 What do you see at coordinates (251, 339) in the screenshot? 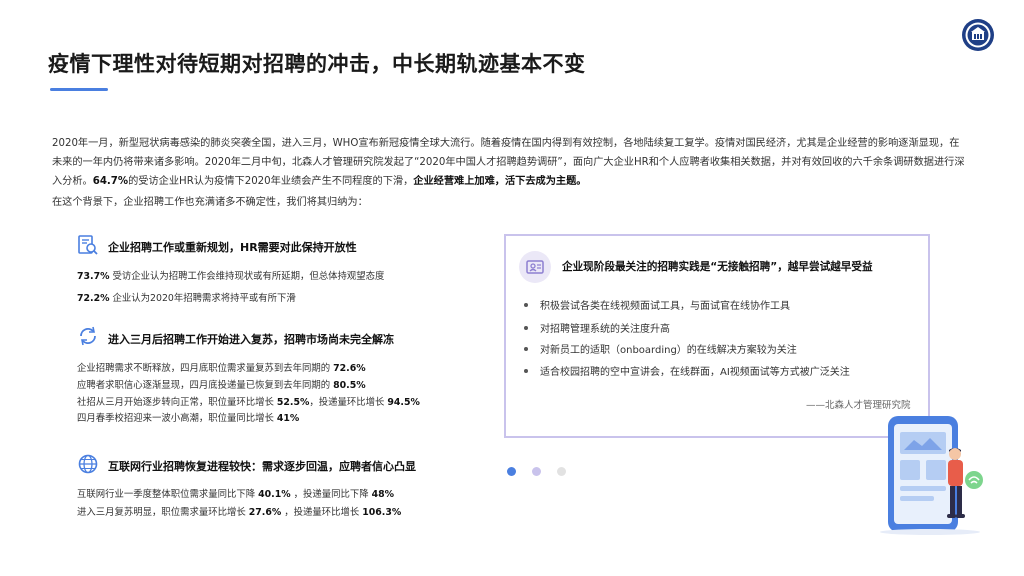
I see `section-2-heading: 进入三月后招聘工作开始进入复苏，招聘市场尚未完全解冻` at bounding box center [251, 339].